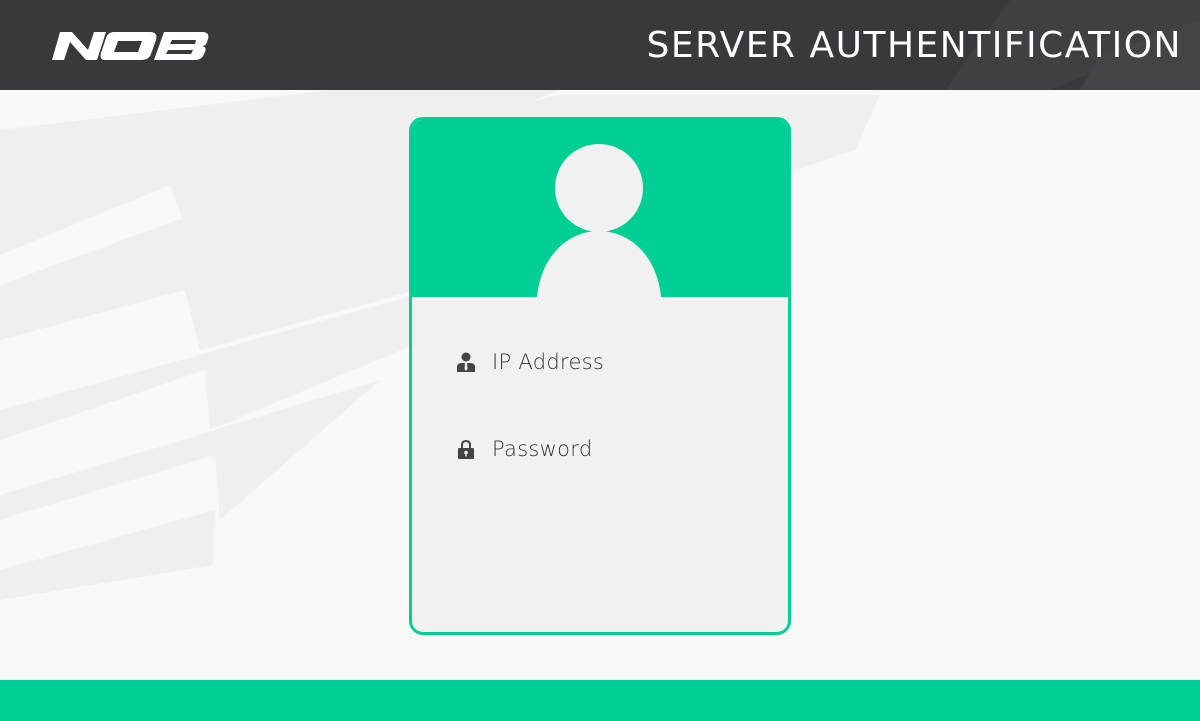 The height and width of the screenshot is (721, 1200). I want to click on page-title: SERVER AUTHENTIFICATION, so click(914, 45).